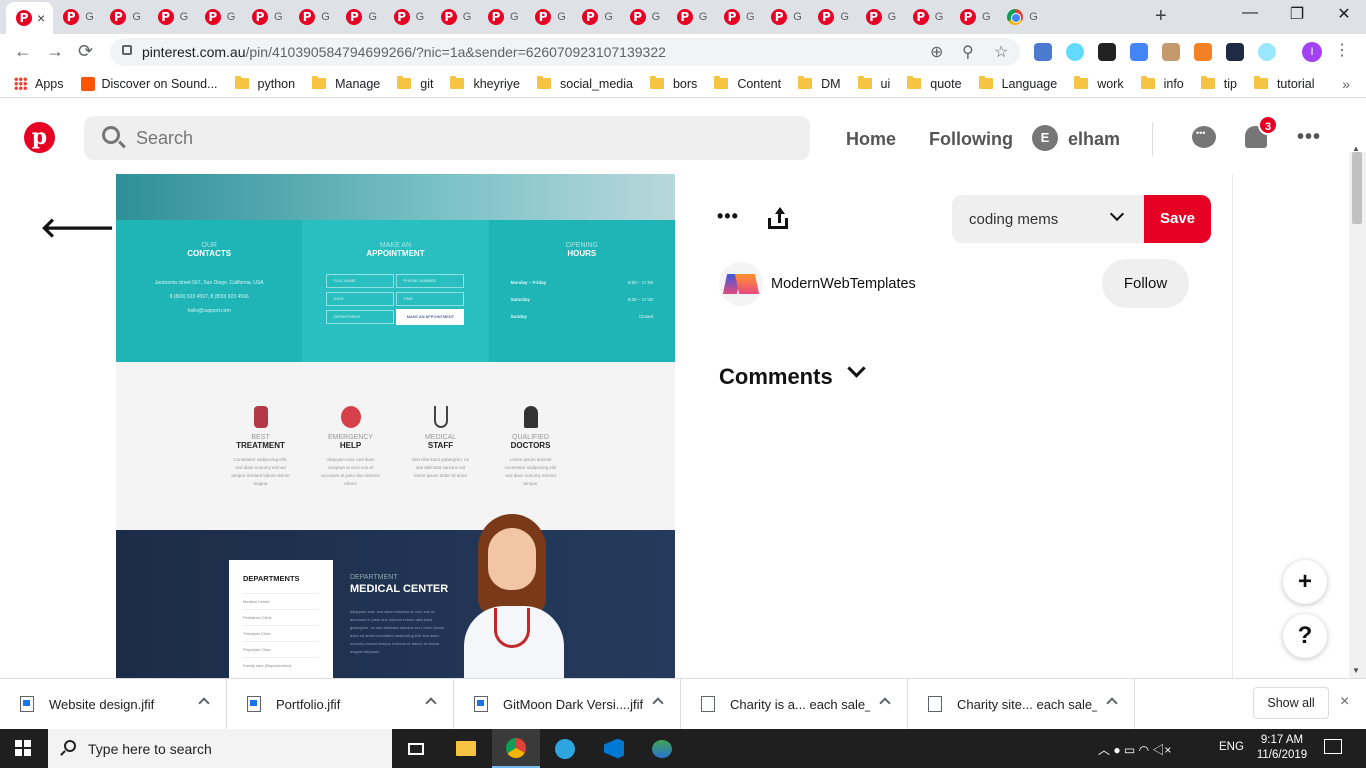 The width and height of the screenshot is (1366, 768). What do you see at coordinates (565, 748) in the screenshot?
I see `telegram-icon` at bounding box center [565, 748].